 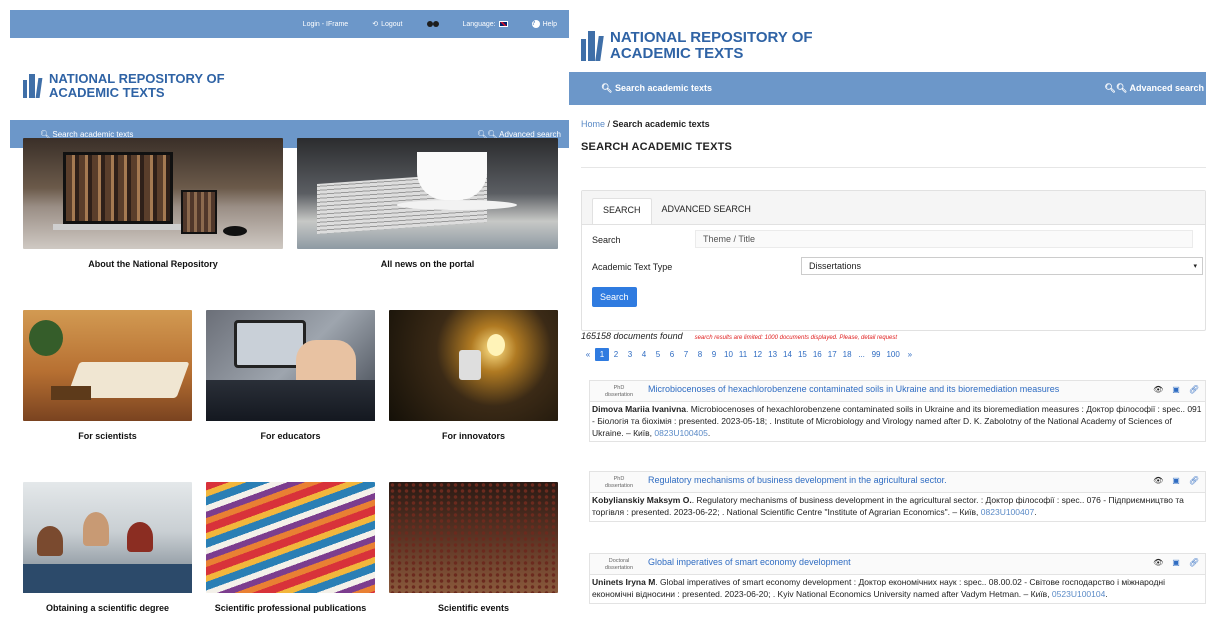 What do you see at coordinates (432, 24) in the screenshot?
I see `binoculars-icon` at bounding box center [432, 24].